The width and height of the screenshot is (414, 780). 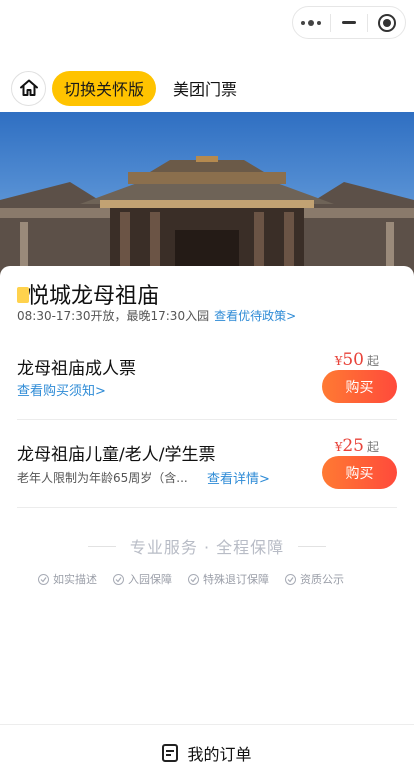 I want to click on ticket-price: ¥50 起, so click(x=357, y=360).